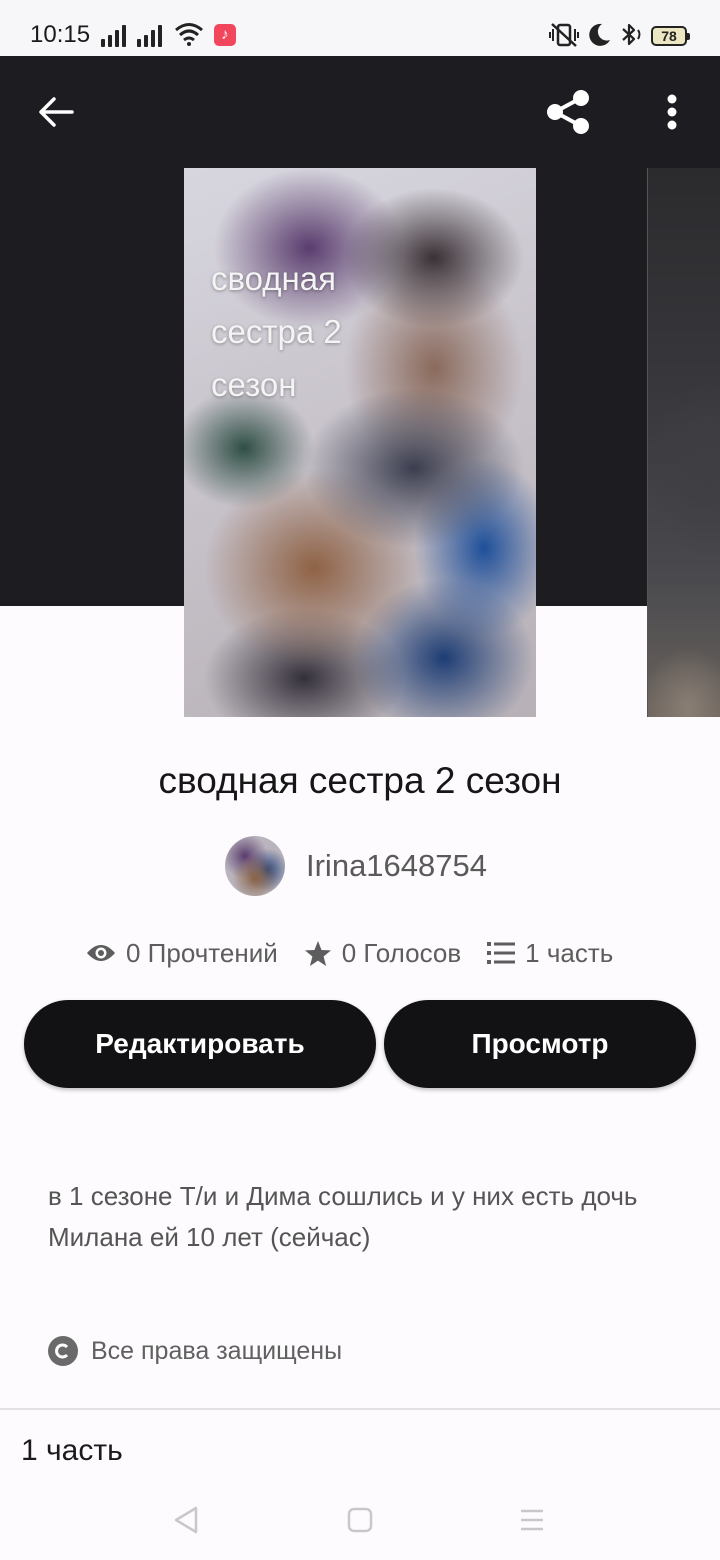 This screenshot has width=720, height=1560. What do you see at coordinates (200, 1044) in the screenshot?
I see `edit-button: Редактировать` at bounding box center [200, 1044].